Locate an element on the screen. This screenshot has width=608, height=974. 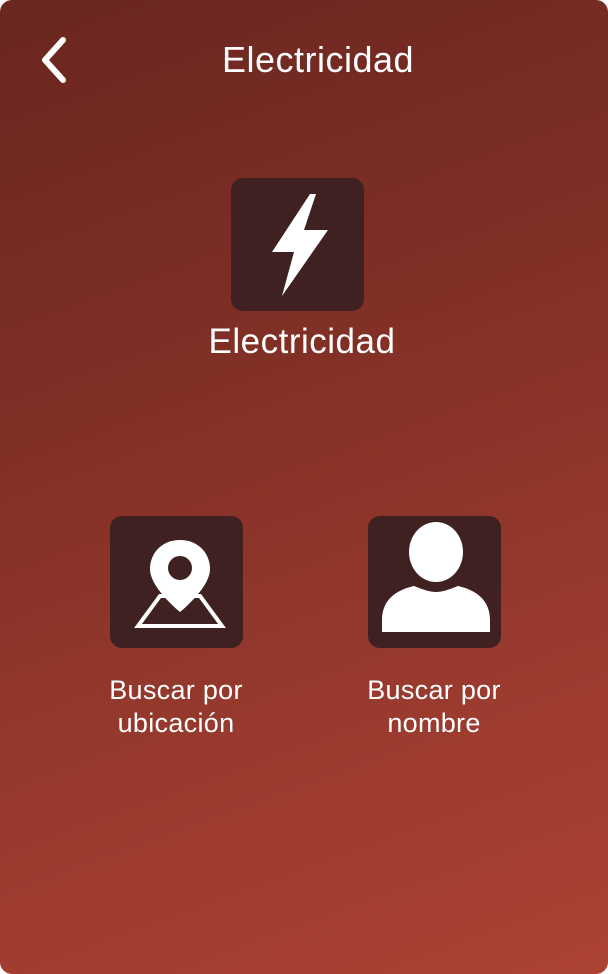
location-icon-tile is located at coordinates (176, 582).